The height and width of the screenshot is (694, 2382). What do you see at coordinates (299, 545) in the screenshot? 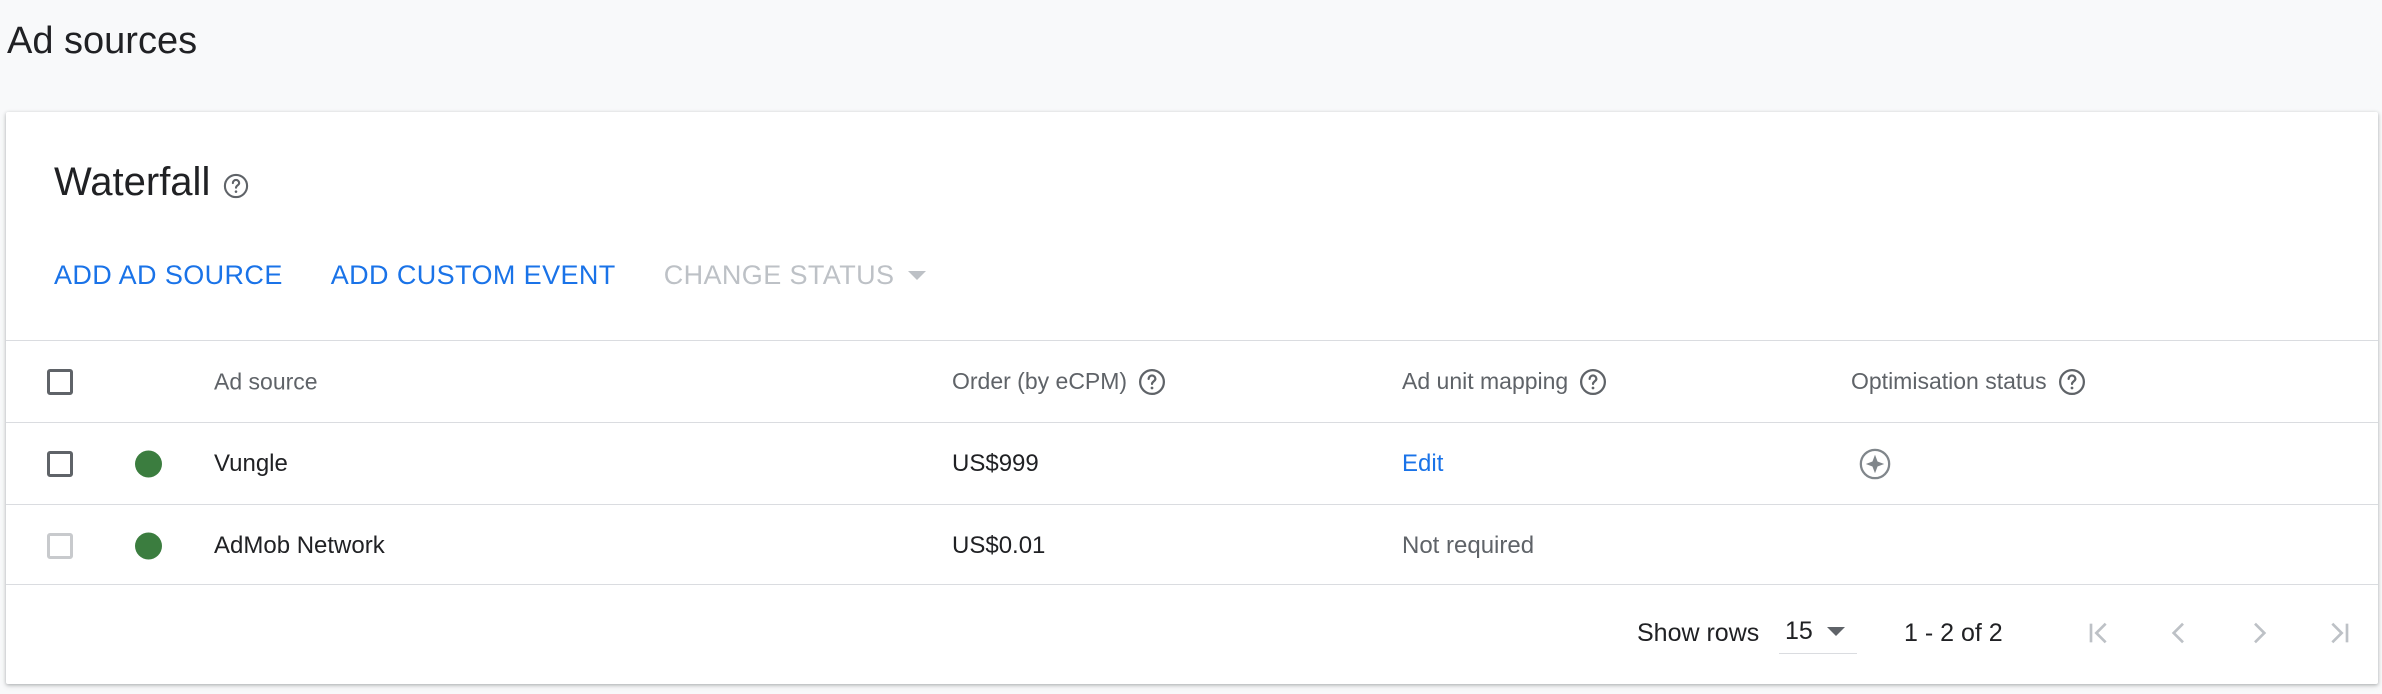
I see `ad-source-name: AdMob Network` at bounding box center [299, 545].